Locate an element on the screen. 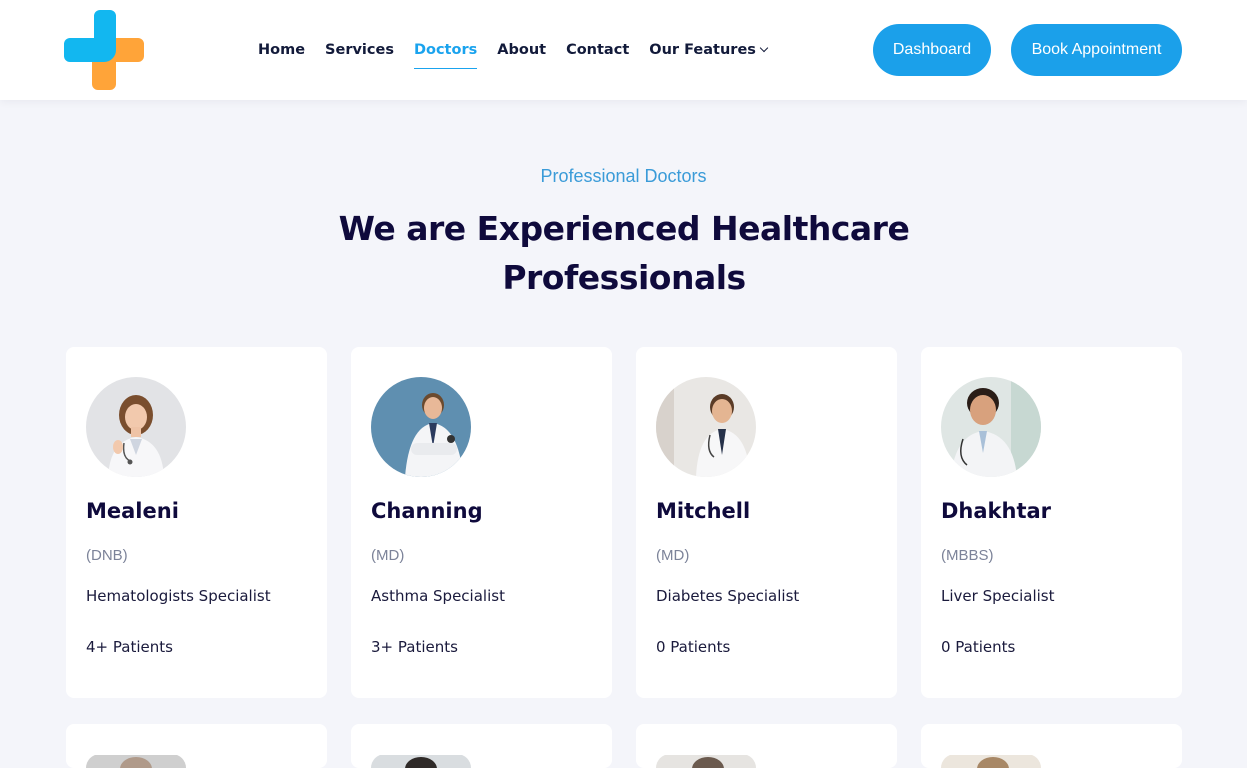  nav-services: Services is located at coordinates (359, 50).